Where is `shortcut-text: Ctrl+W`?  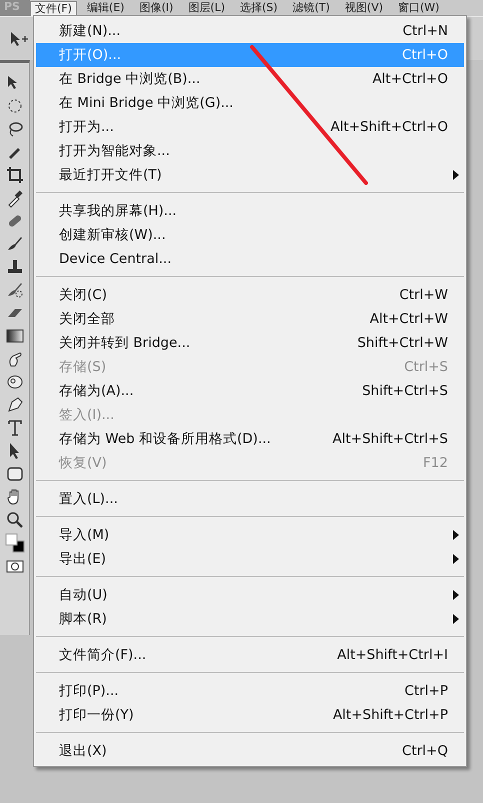
shortcut-text: Ctrl+W is located at coordinates (423, 295).